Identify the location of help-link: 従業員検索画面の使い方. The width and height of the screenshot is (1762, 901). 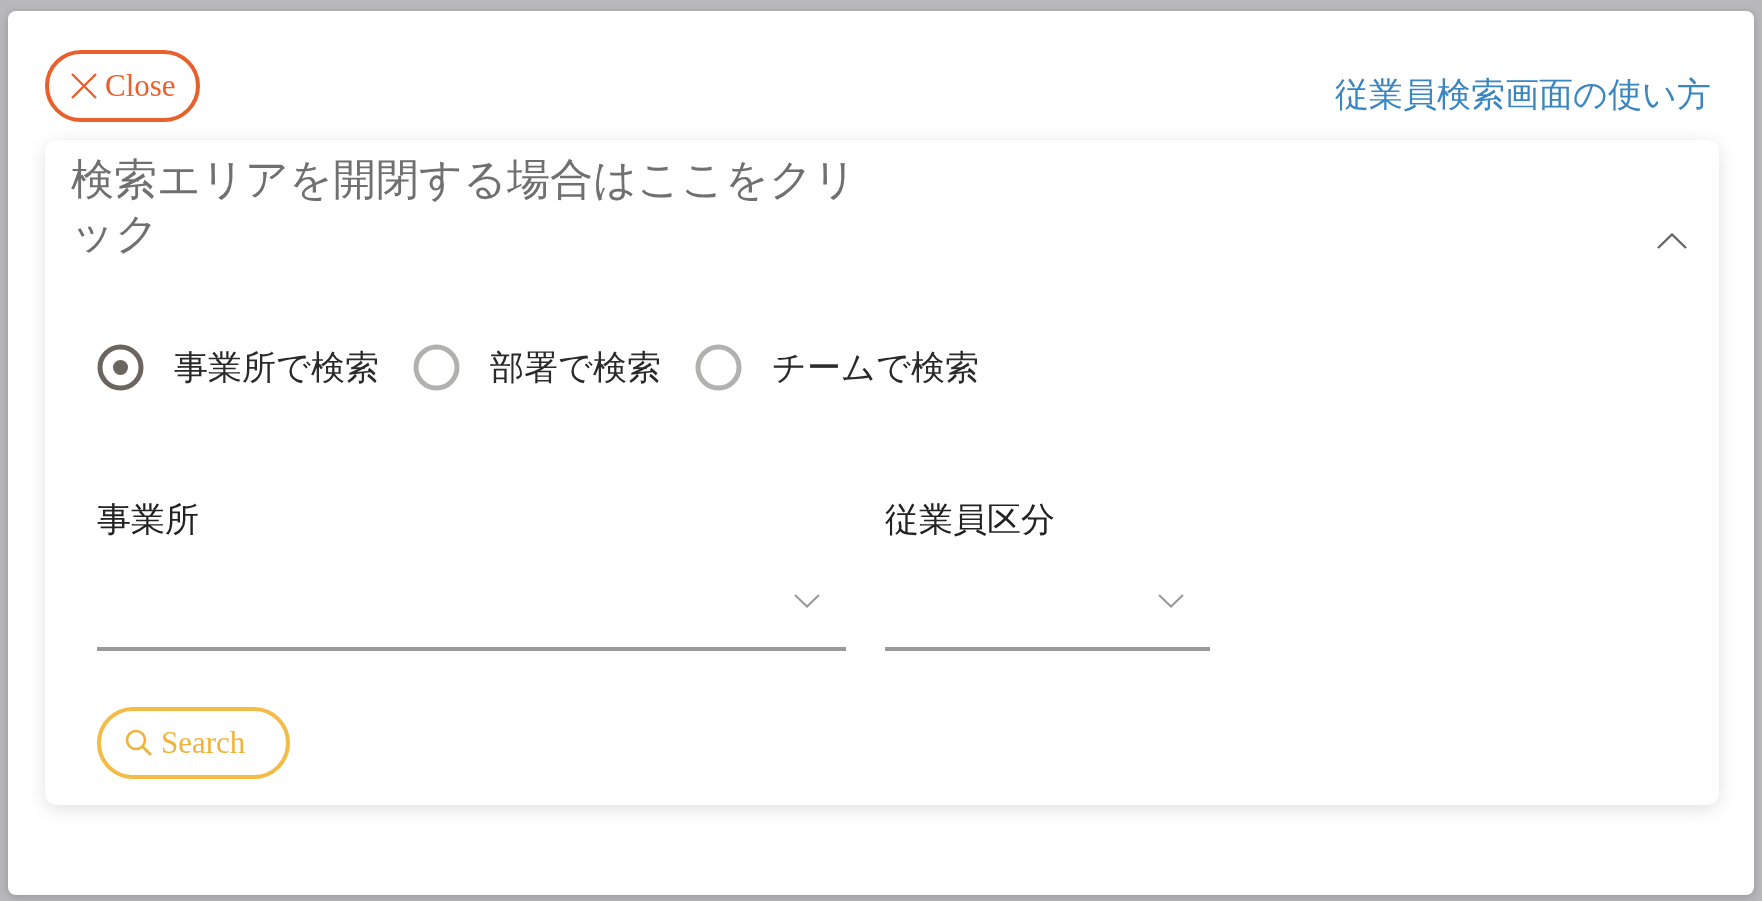
(1523, 95).